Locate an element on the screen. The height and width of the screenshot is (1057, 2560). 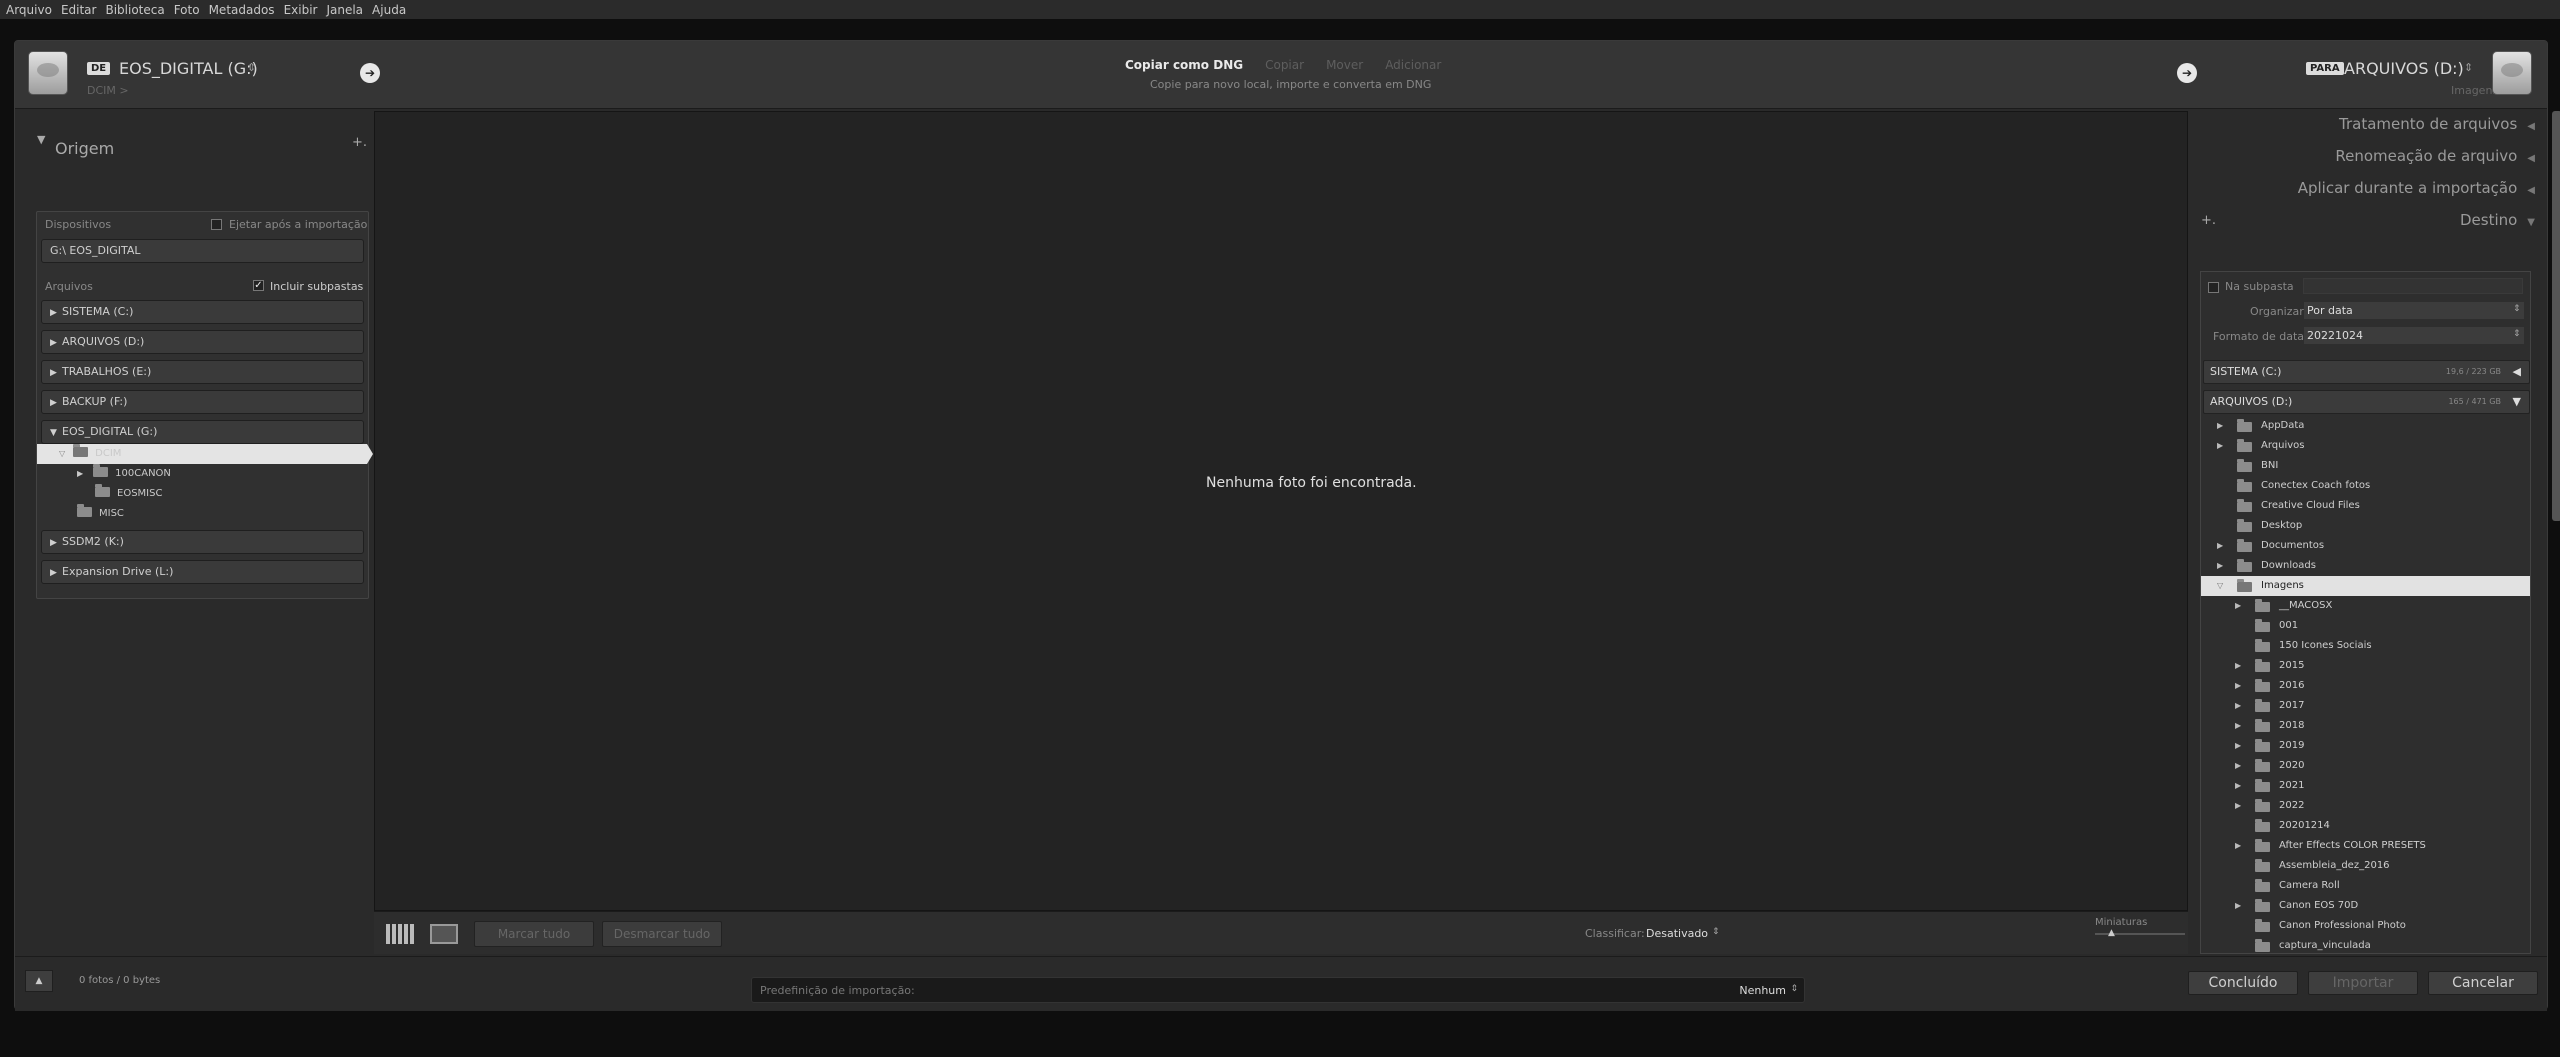
drive-ssdm2: ▶ SSDM2 (K:) is located at coordinates (202, 542).